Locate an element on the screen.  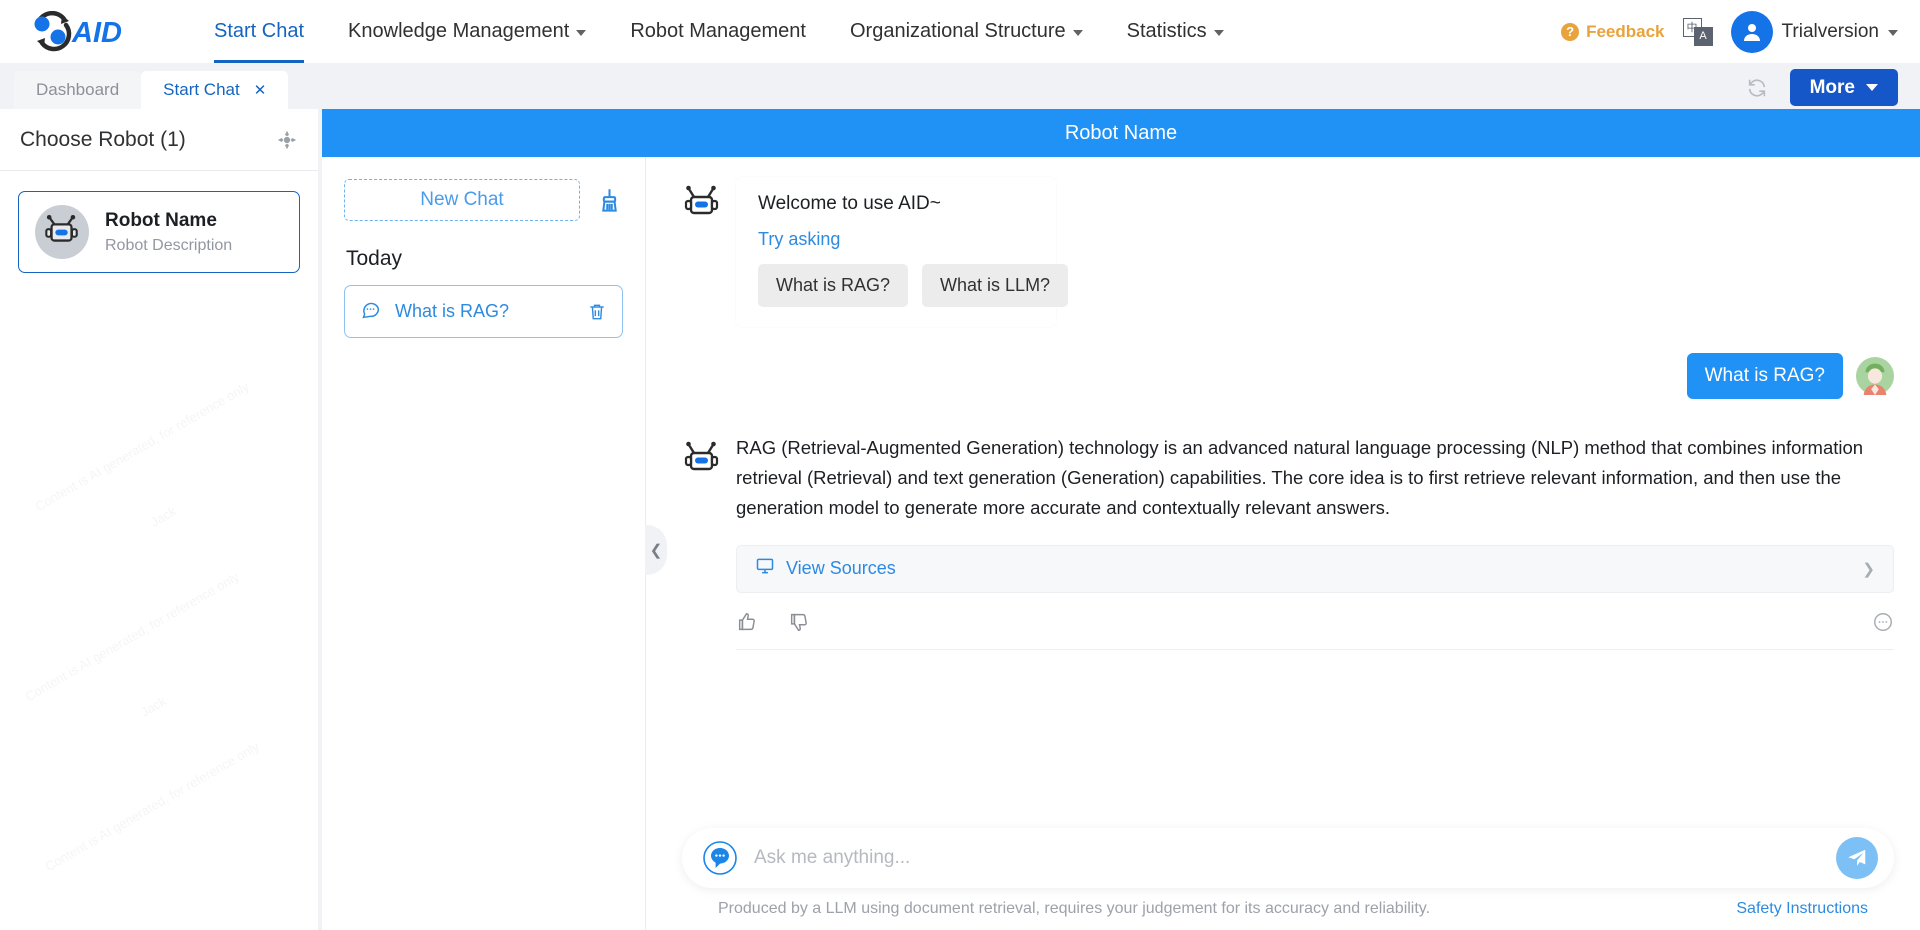
tab-label: Dashboard is located at coordinates (78, 89).